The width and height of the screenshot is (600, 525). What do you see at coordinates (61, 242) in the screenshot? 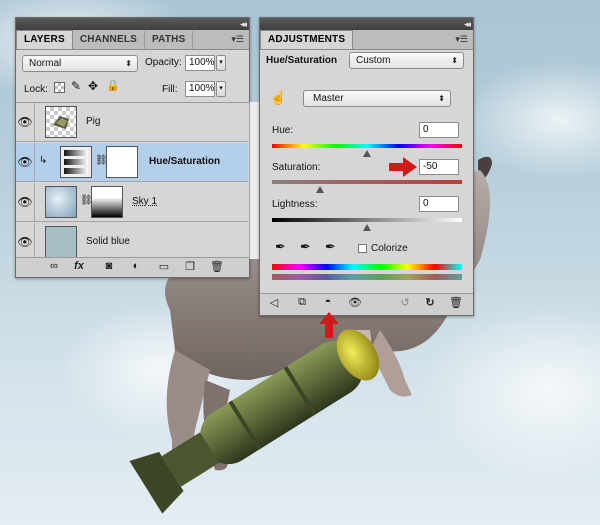
I see `solid-blue-thumbnail` at bounding box center [61, 242].